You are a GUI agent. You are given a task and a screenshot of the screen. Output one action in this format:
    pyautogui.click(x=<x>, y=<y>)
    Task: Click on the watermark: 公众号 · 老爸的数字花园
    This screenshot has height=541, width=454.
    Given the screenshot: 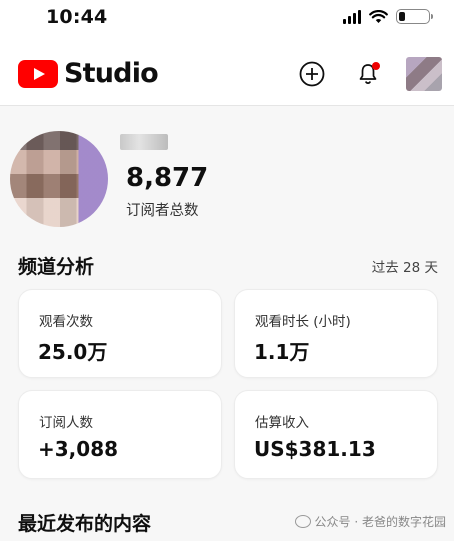 What is the action you would take?
    pyautogui.click(x=370, y=521)
    